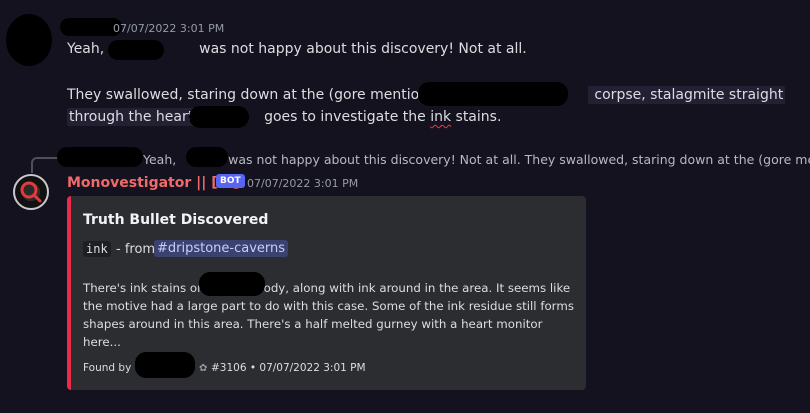 Image resolution: width=810 pixels, height=413 pixels. I want to click on inline-code: ink, so click(97, 249).